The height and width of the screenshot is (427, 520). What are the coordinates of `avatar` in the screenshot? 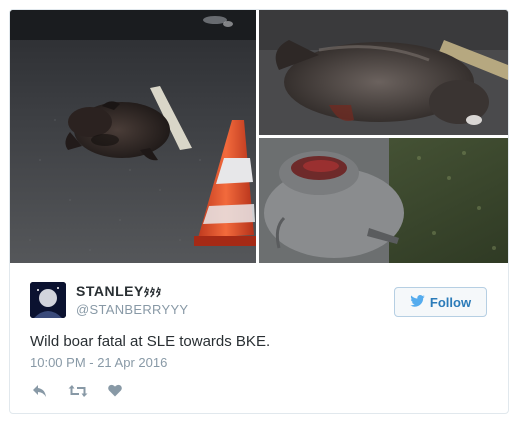 It's located at (48, 300).